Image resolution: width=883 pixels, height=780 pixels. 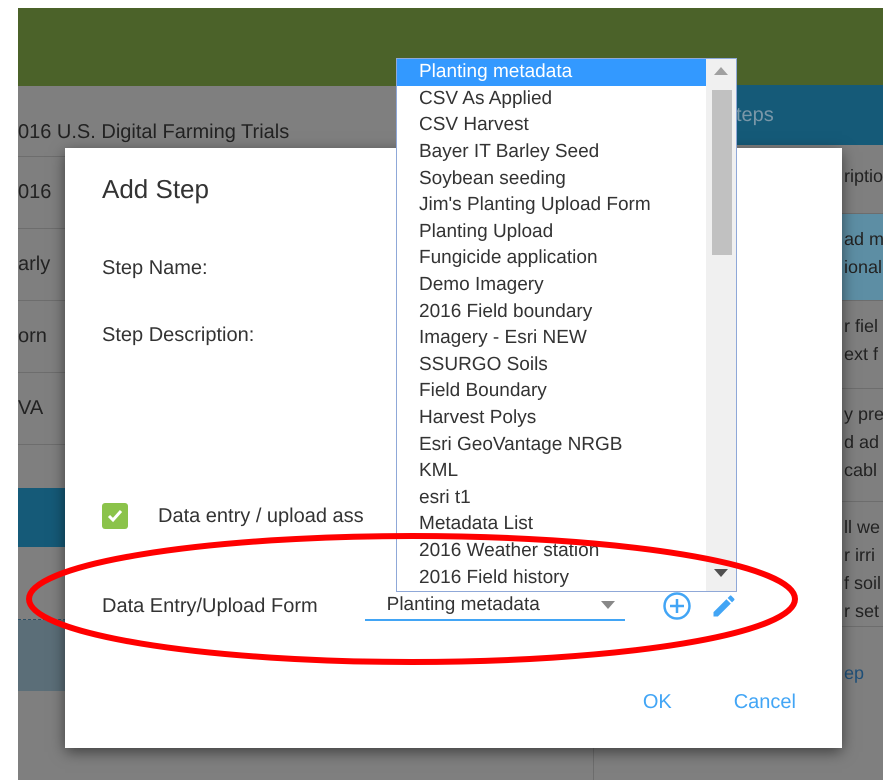 What do you see at coordinates (863, 583) in the screenshot?
I see `step-text: f soil` at bounding box center [863, 583].